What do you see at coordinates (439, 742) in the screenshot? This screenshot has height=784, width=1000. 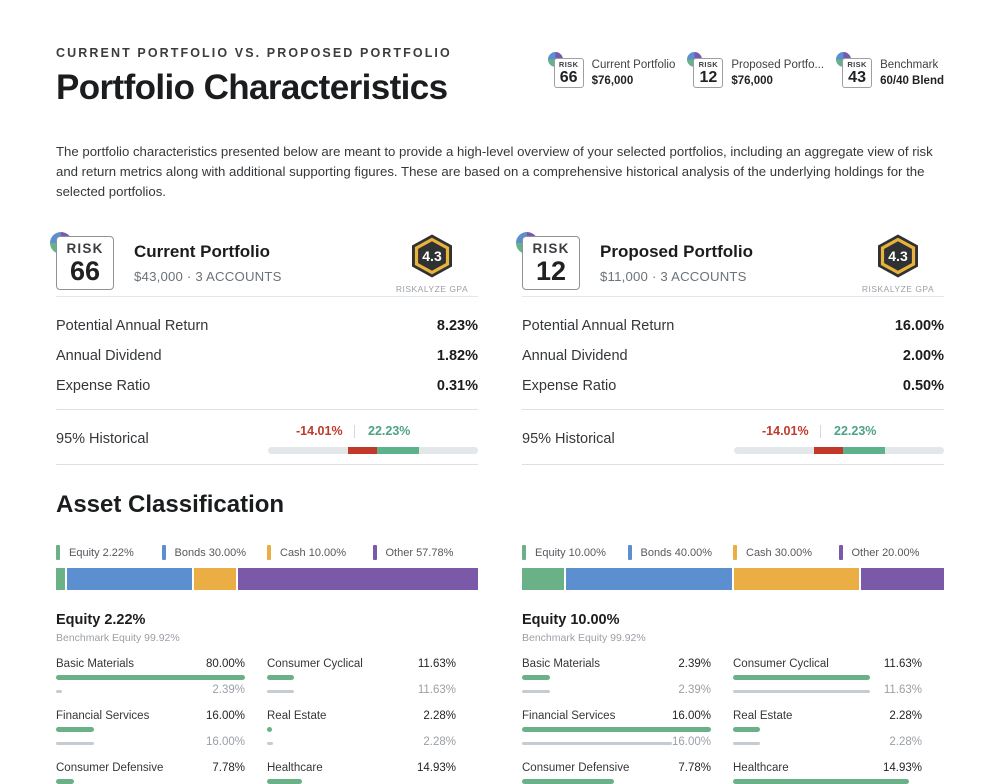 I see `sector-benchmark-value: 2.28%` at bounding box center [439, 742].